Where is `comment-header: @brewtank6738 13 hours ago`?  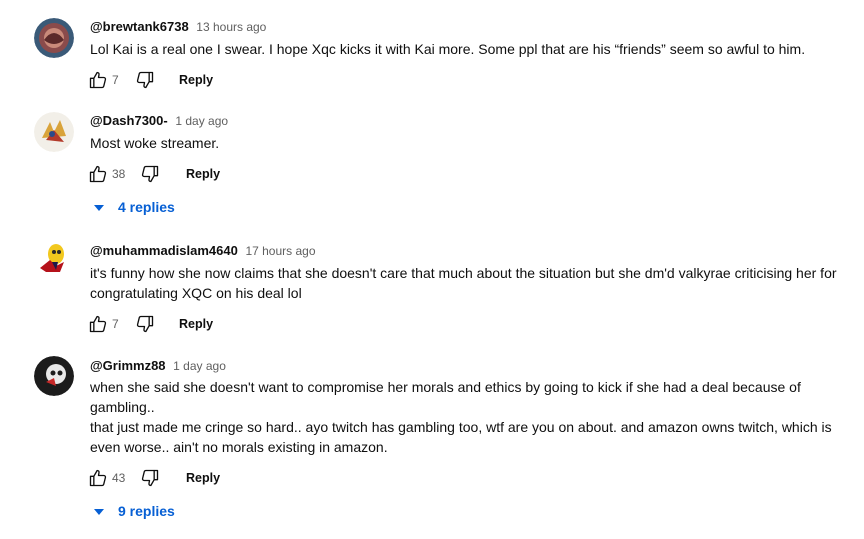 comment-header: @brewtank6738 13 hours ago is located at coordinates (178, 26).